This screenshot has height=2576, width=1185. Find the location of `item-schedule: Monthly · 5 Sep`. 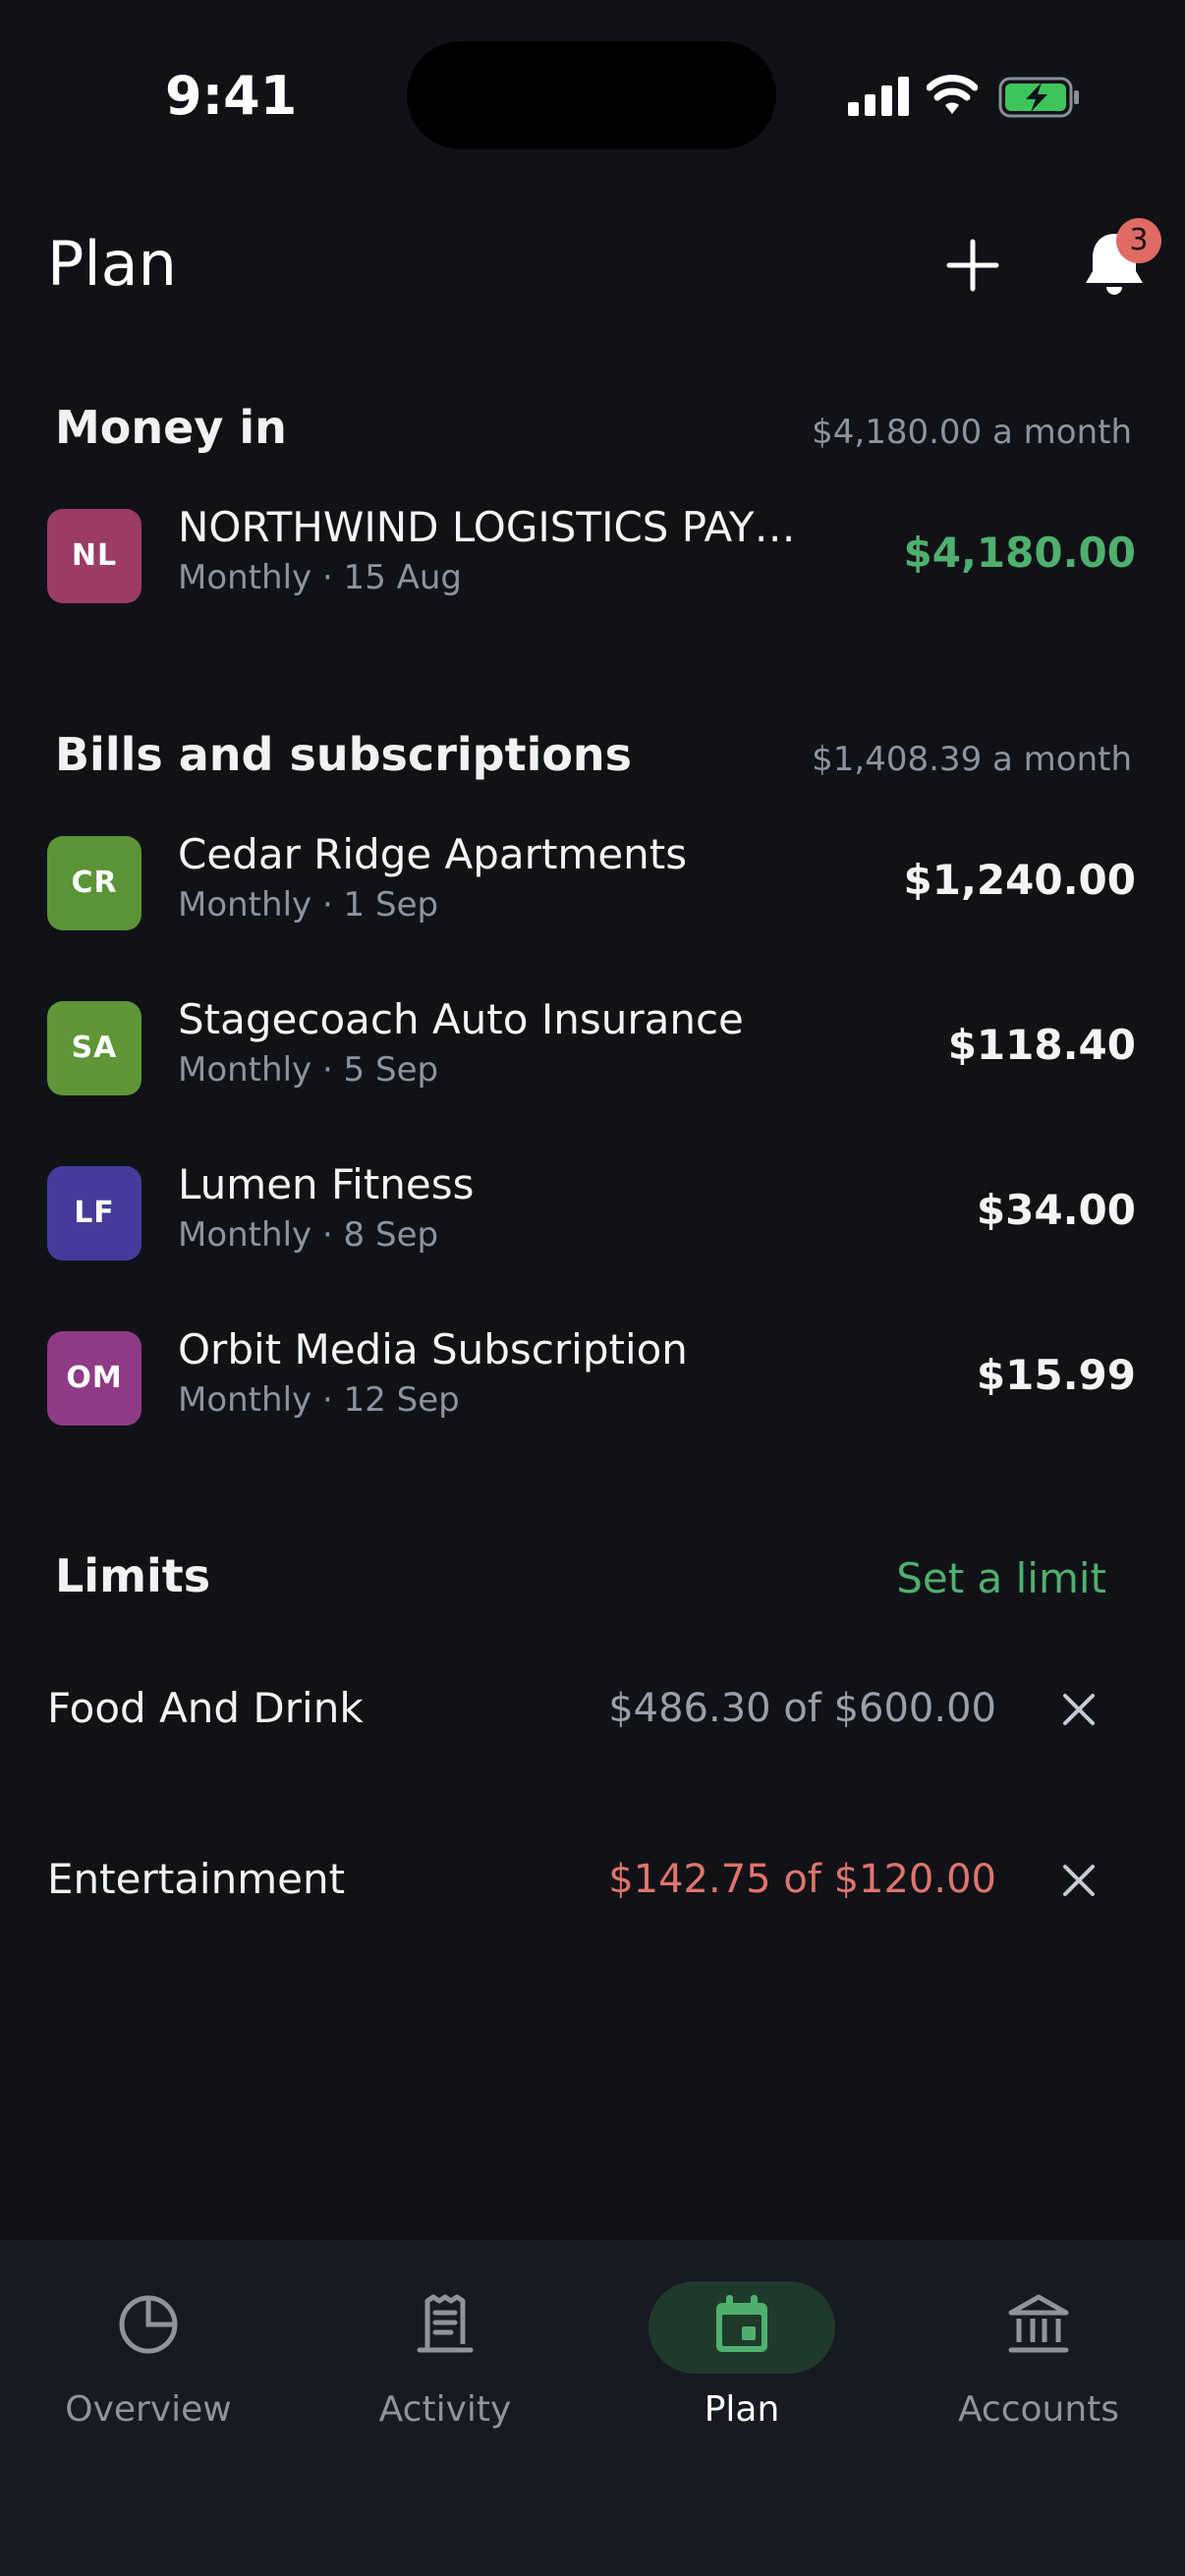

item-schedule: Monthly · 5 Sep is located at coordinates (309, 1070).